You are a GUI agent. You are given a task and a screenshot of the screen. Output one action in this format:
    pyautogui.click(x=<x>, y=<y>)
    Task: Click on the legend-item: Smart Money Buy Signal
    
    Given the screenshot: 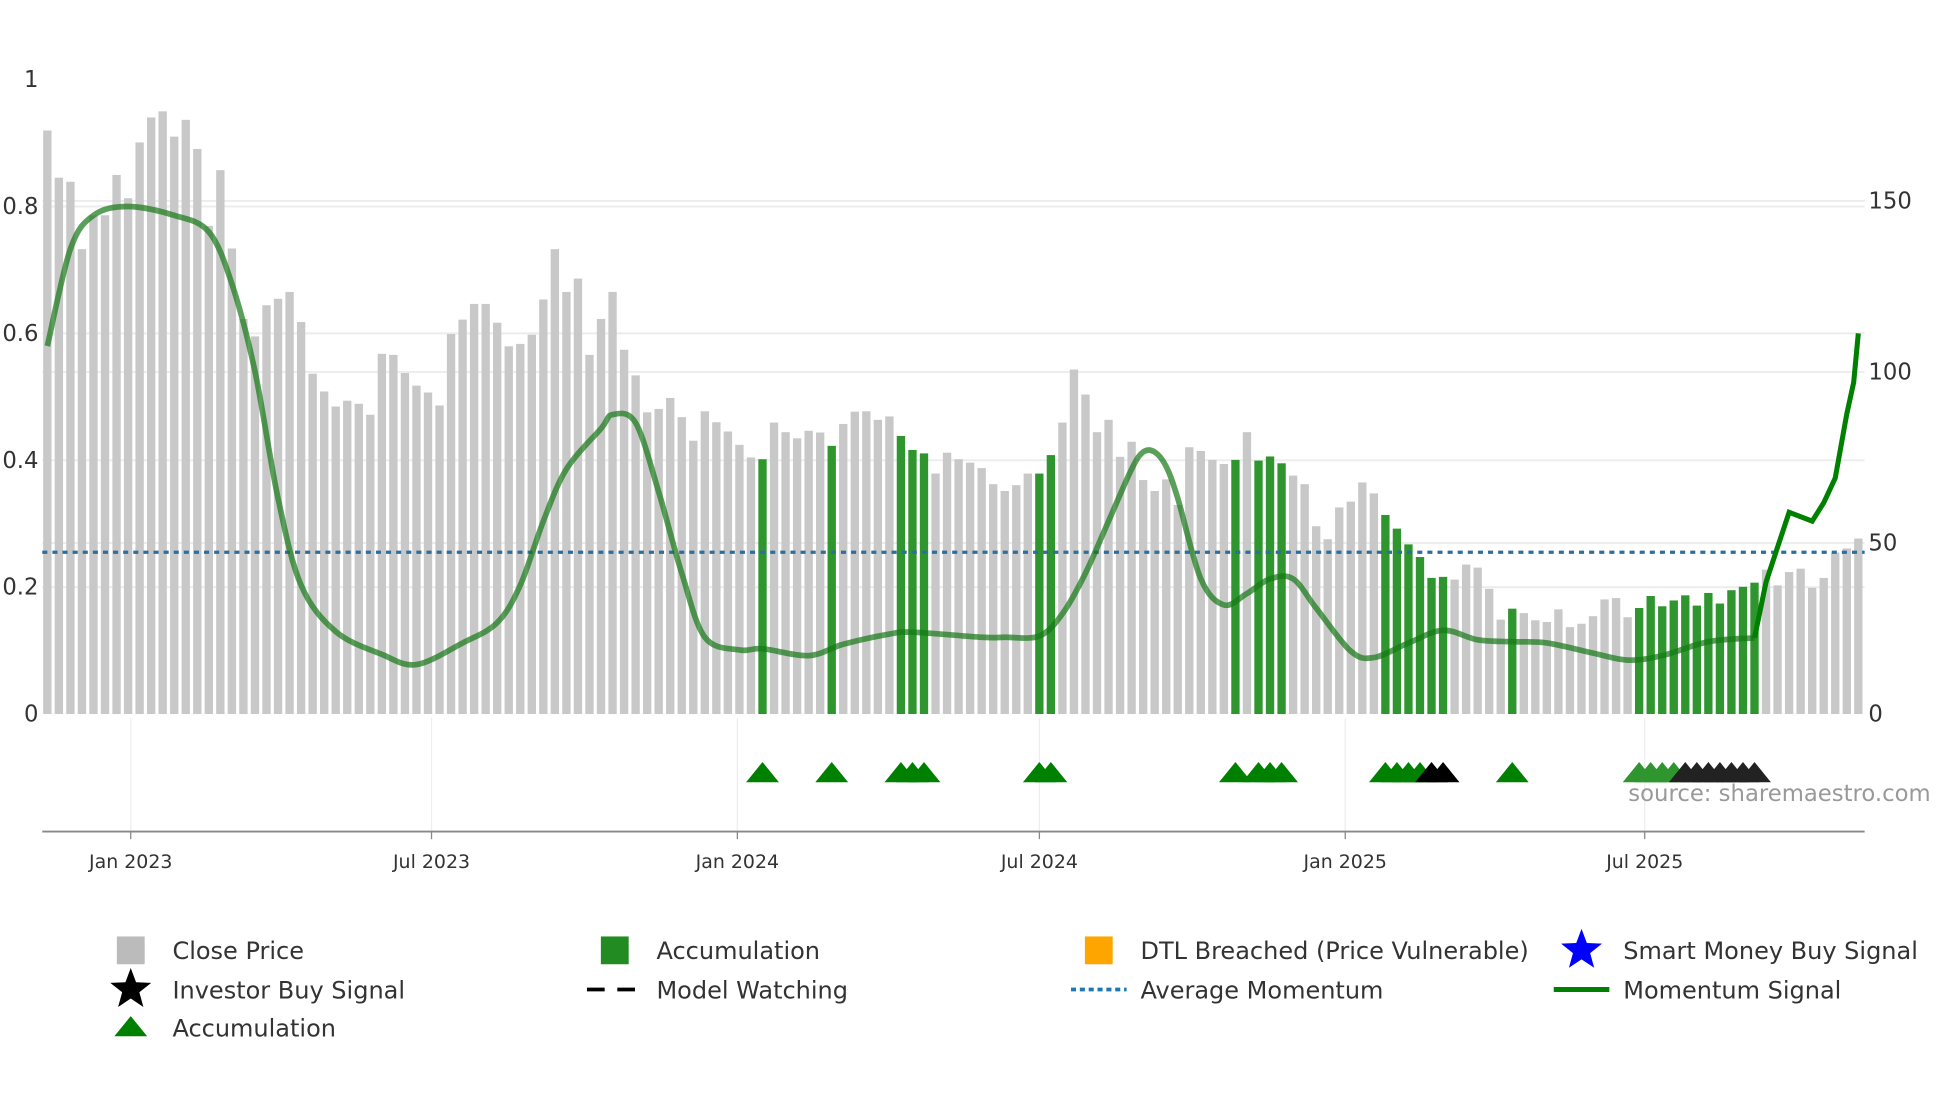 What is the action you would take?
    pyautogui.click(x=1739, y=948)
    